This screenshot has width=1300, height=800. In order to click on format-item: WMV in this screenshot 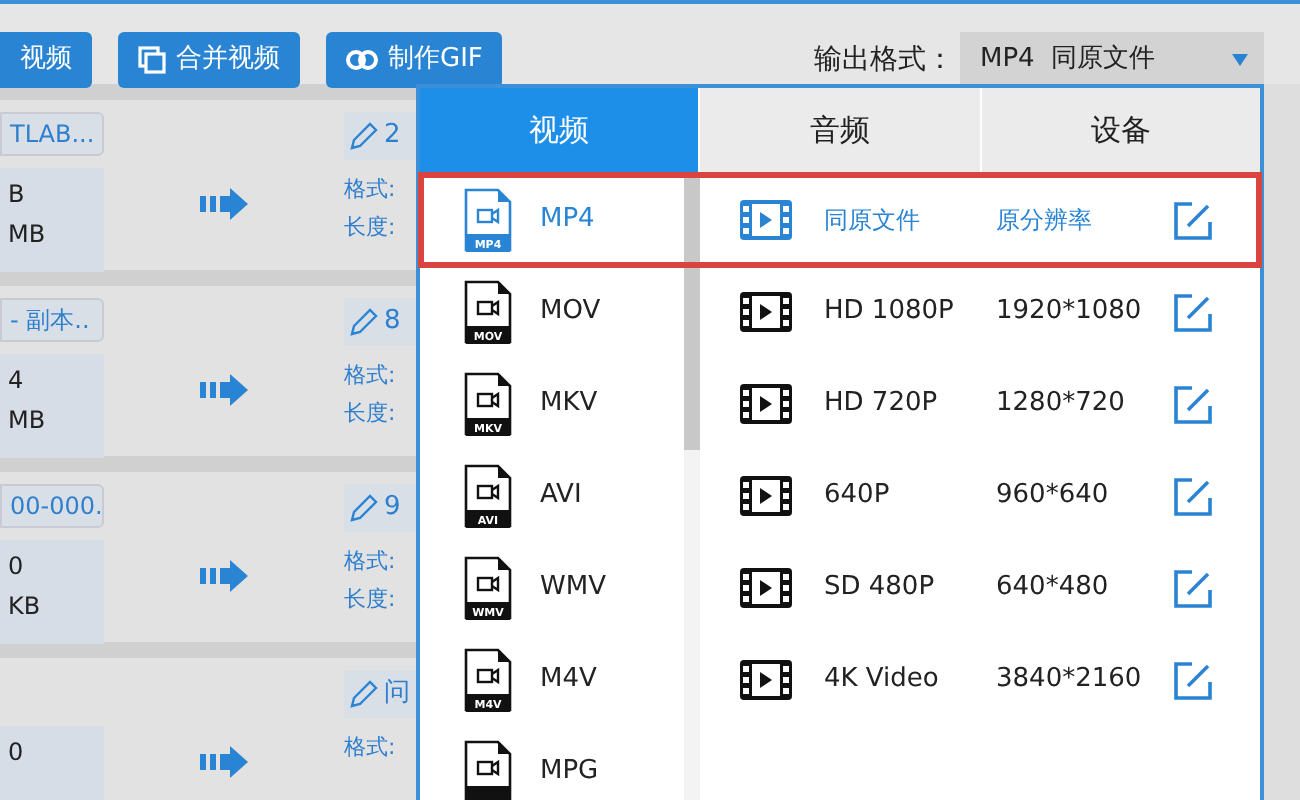, I will do `click(573, 588)`.